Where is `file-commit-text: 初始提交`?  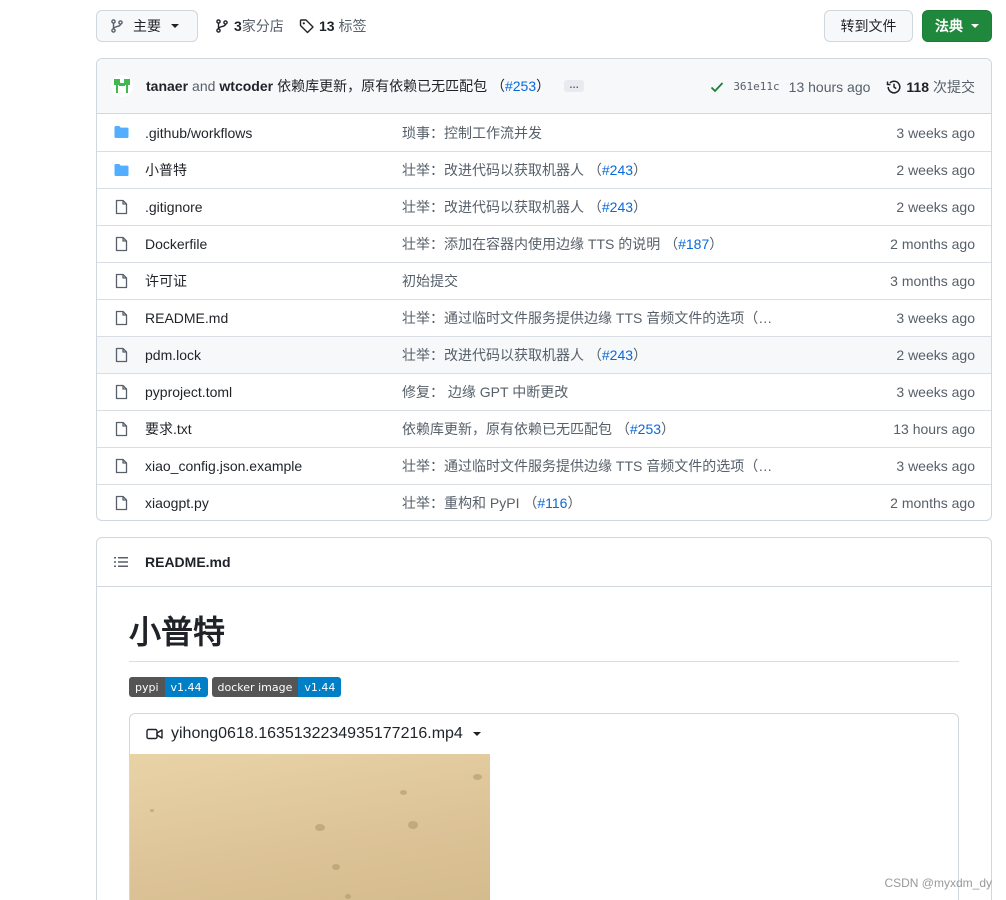 file-commit-text: 初始提交 is located at coordinates (430, 281).